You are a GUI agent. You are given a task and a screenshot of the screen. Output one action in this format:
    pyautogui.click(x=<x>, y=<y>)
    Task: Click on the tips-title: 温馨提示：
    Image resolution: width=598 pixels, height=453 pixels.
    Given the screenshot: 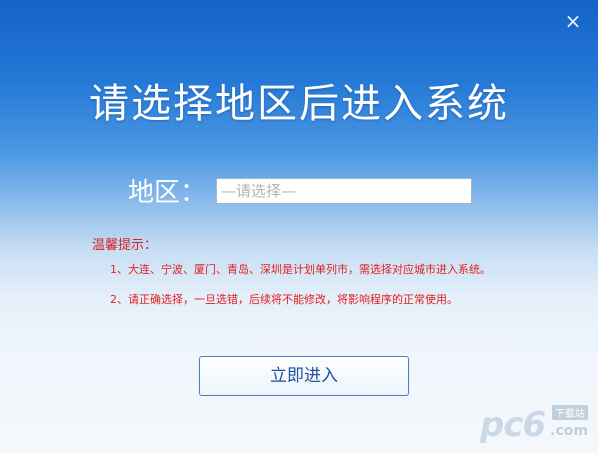 What is the action you would take?
    pyautogui.click(x=125, y=245)
    